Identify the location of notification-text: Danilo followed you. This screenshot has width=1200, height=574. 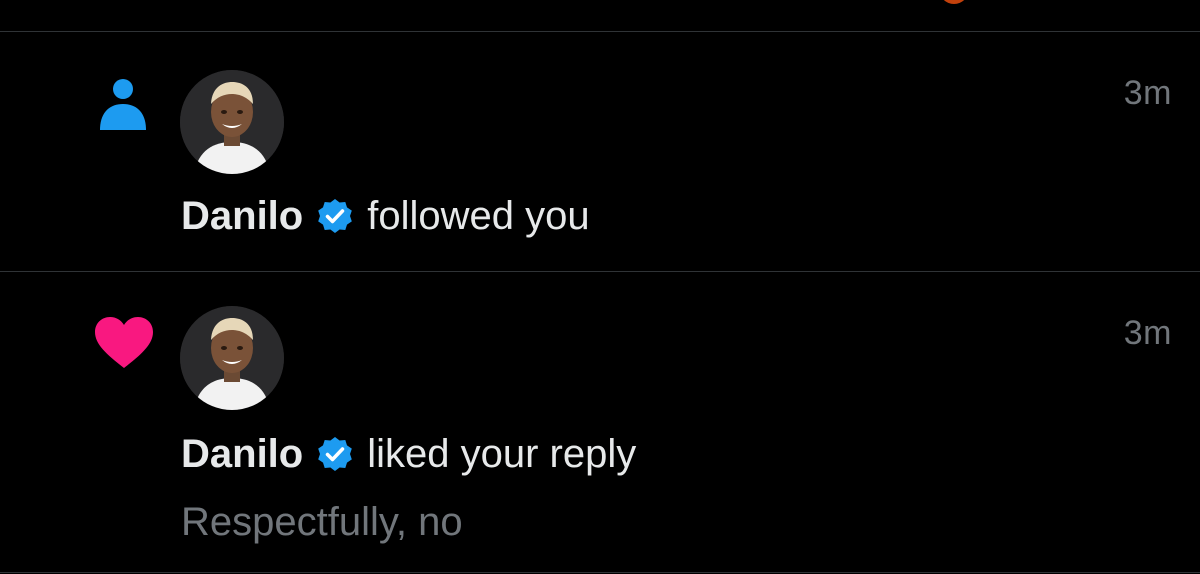
(385, 216).